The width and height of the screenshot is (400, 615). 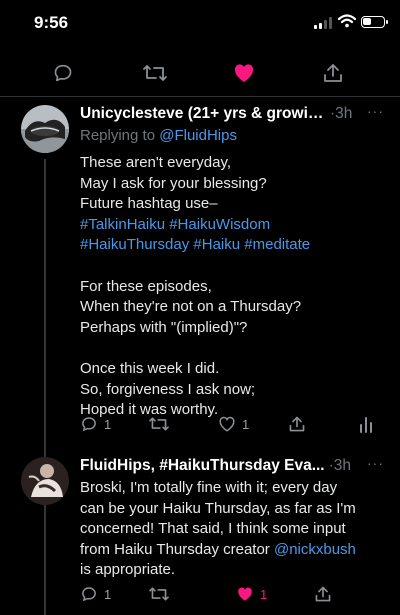 What do you see at coordinates (315, 549) in the screenshot?
I see `mention-link: @nickxbush` at bounding box center [315, 549].